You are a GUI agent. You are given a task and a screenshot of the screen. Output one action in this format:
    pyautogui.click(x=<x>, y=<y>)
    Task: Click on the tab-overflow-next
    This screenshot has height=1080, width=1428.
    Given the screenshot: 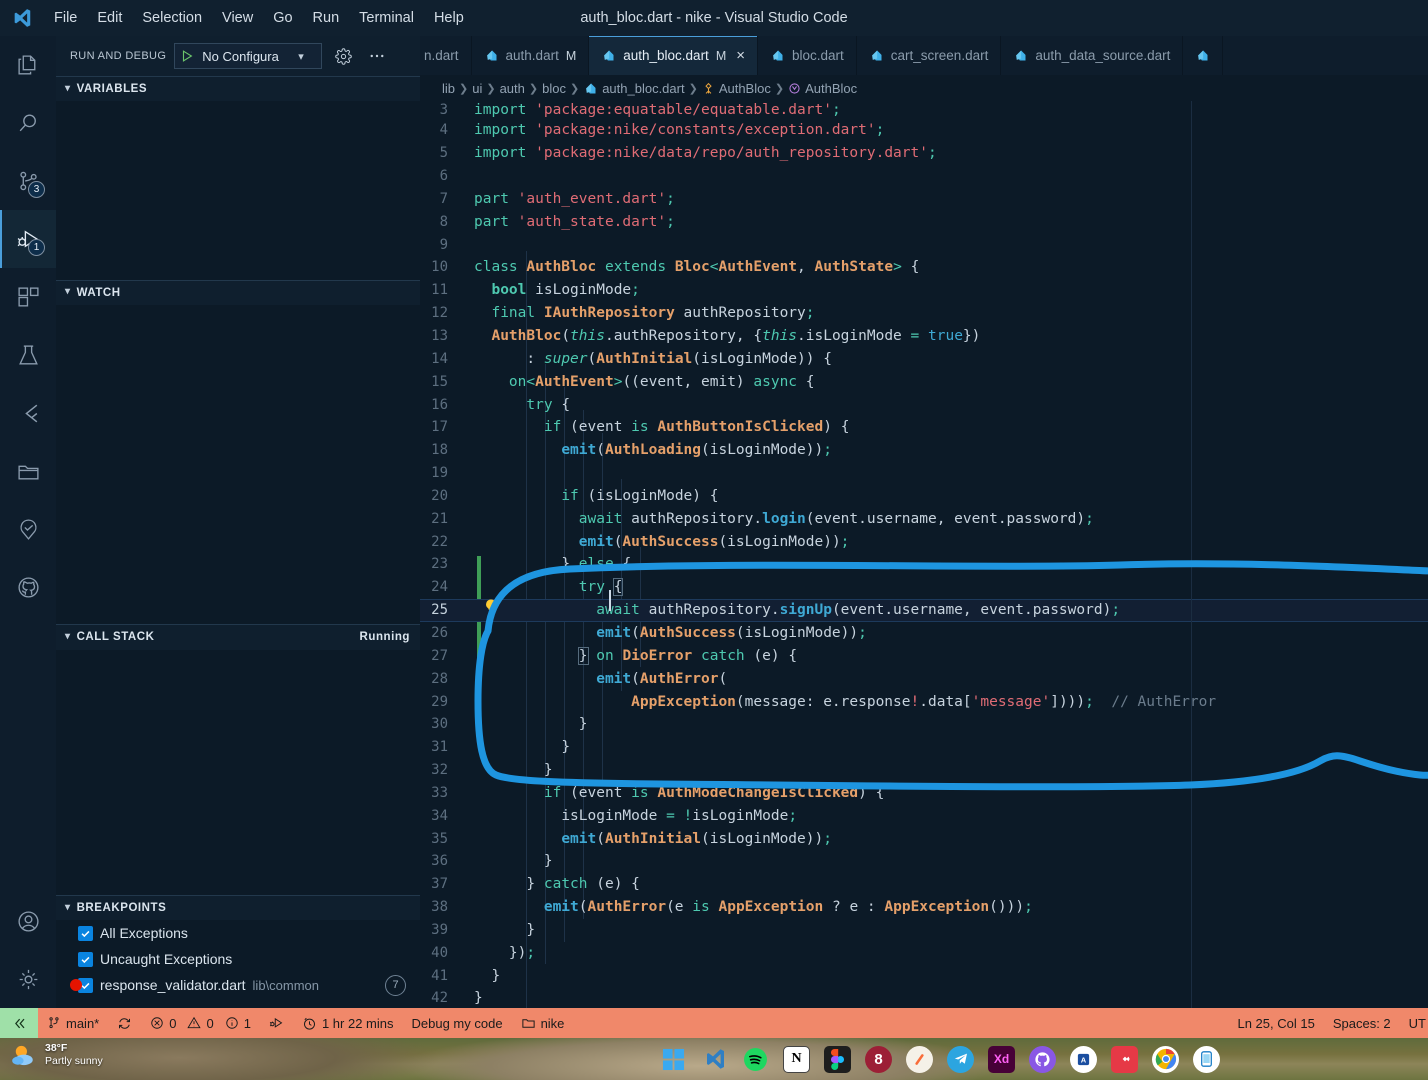 What is the action you would take?
    pyautogui.click(x=1203, y=55)
    